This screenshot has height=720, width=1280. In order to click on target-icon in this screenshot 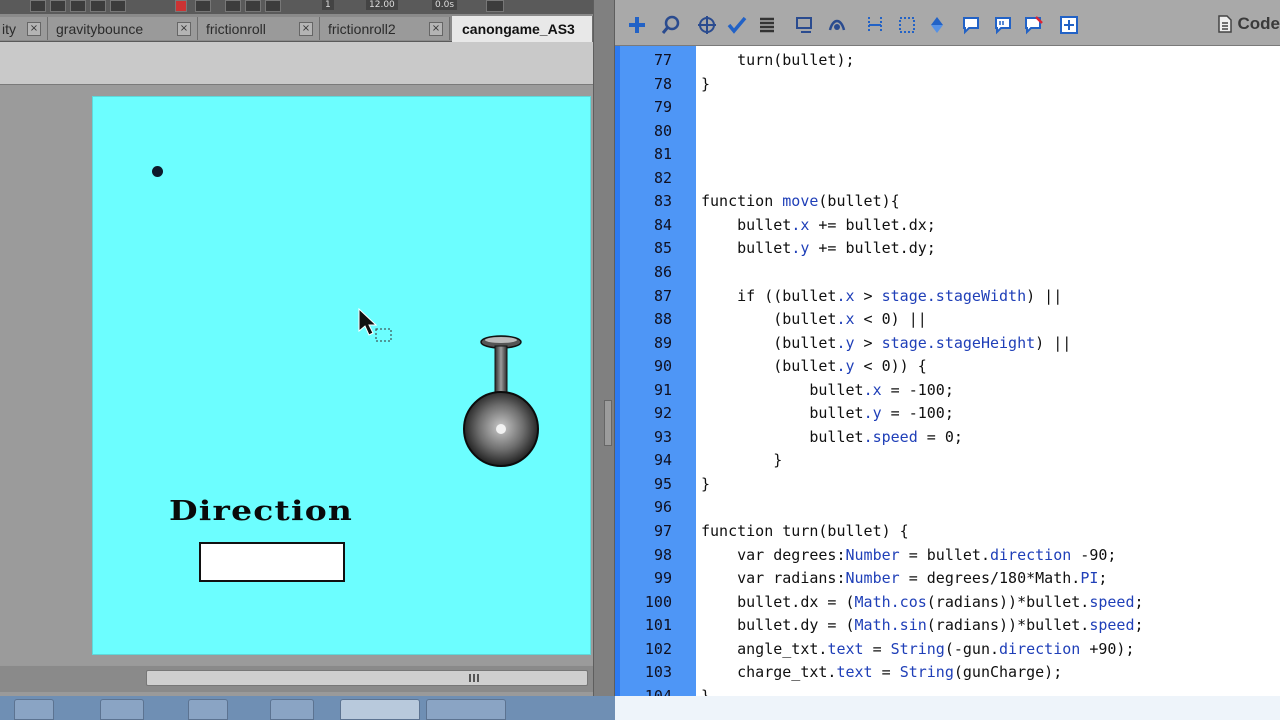, I will do `click(707, 25)`.